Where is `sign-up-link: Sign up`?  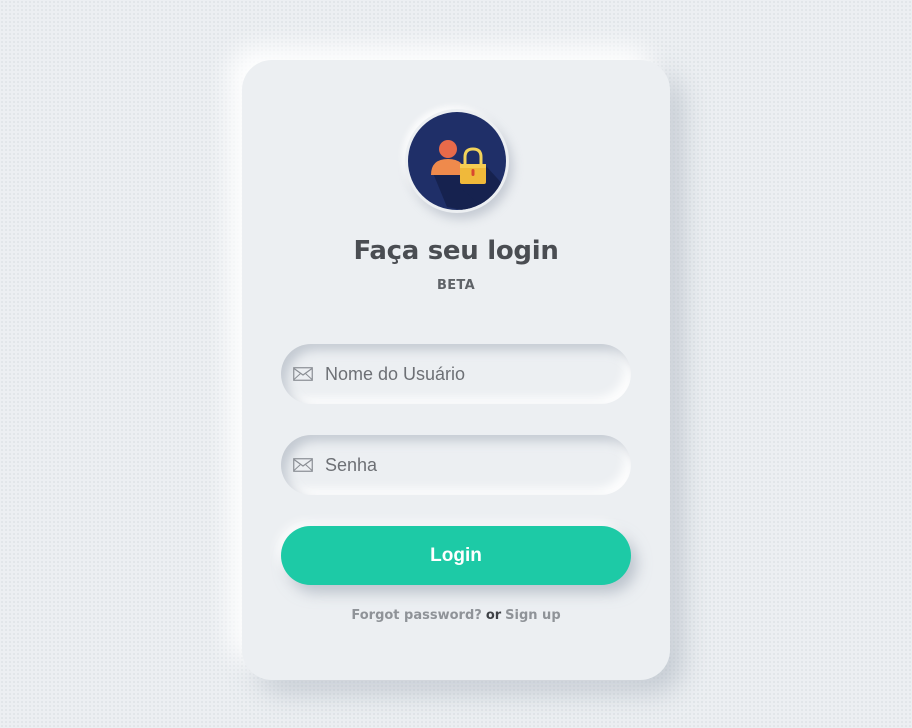
sign-up-link: Sign up is located at coordinates (532, 615).